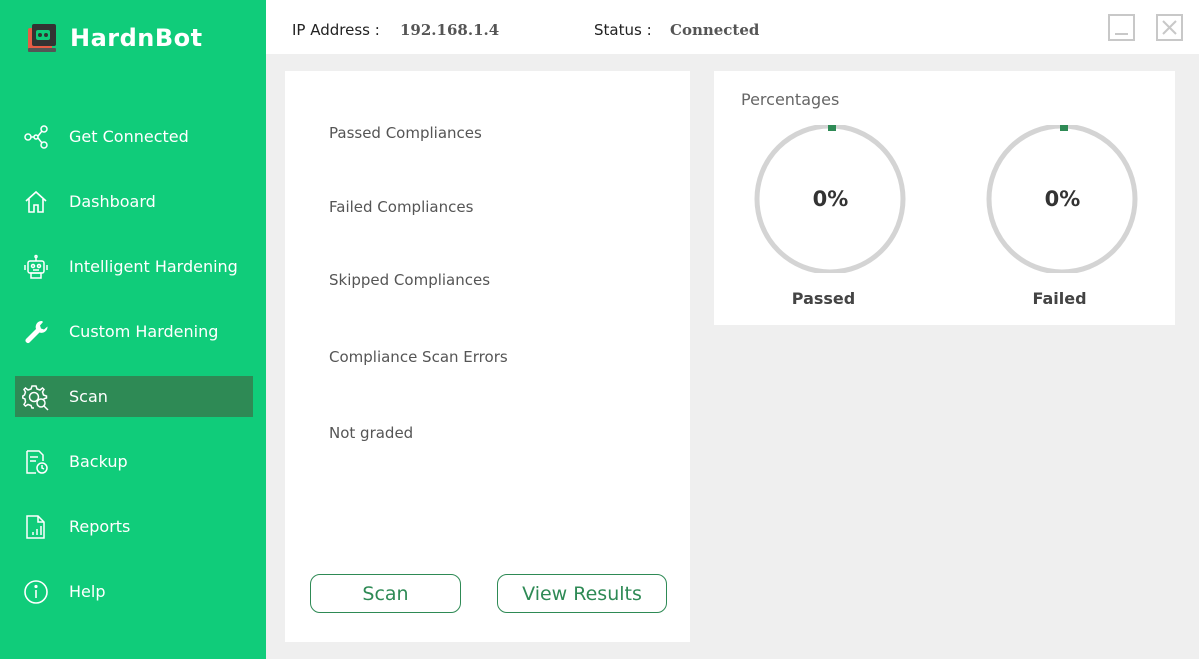 This screenshot has height=659, width=1199. What do you see at coordinates (36, 332) in the screenshot?
I see `wrench-icon` at bounding box center [36, 332].